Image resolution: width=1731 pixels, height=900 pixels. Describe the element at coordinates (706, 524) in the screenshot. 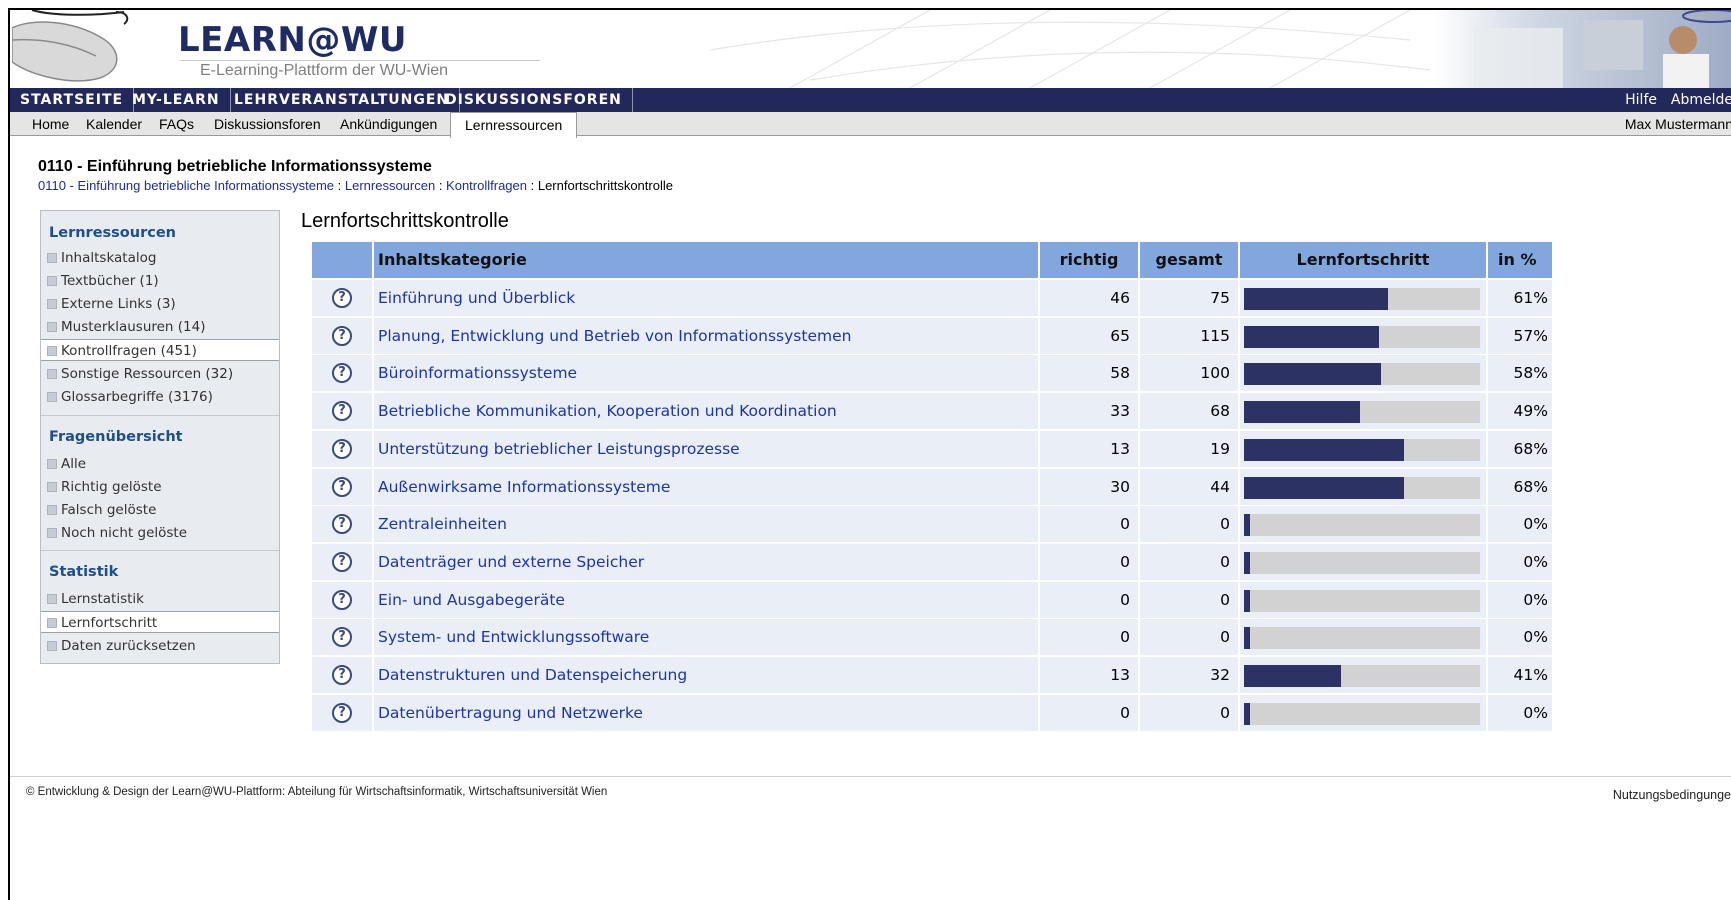

I see `category-link: Zentraleinheiten` at that location.